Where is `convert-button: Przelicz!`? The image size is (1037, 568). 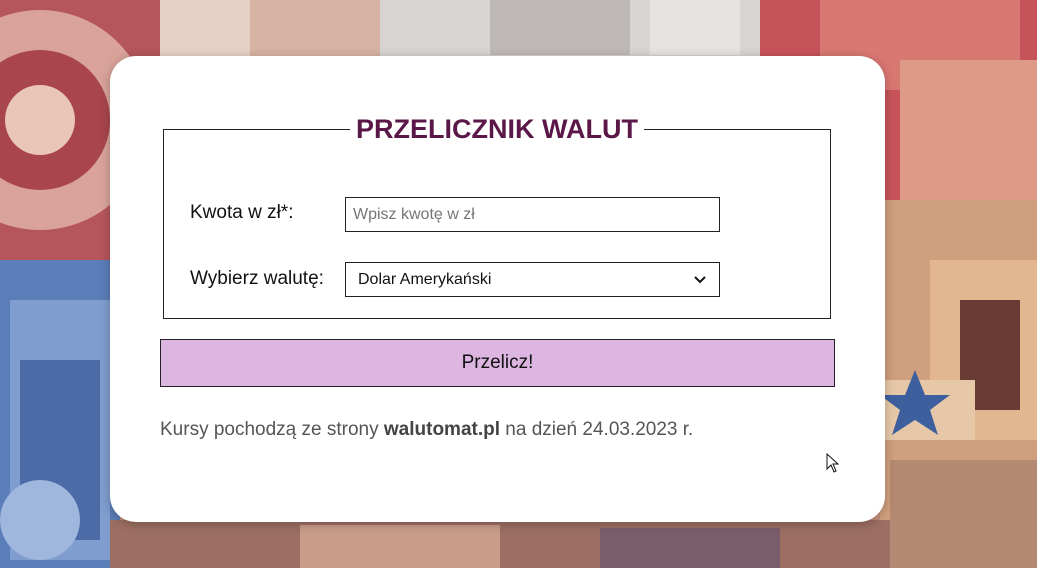
convert-button: Przelicz! is located at coordinates (497, 363).